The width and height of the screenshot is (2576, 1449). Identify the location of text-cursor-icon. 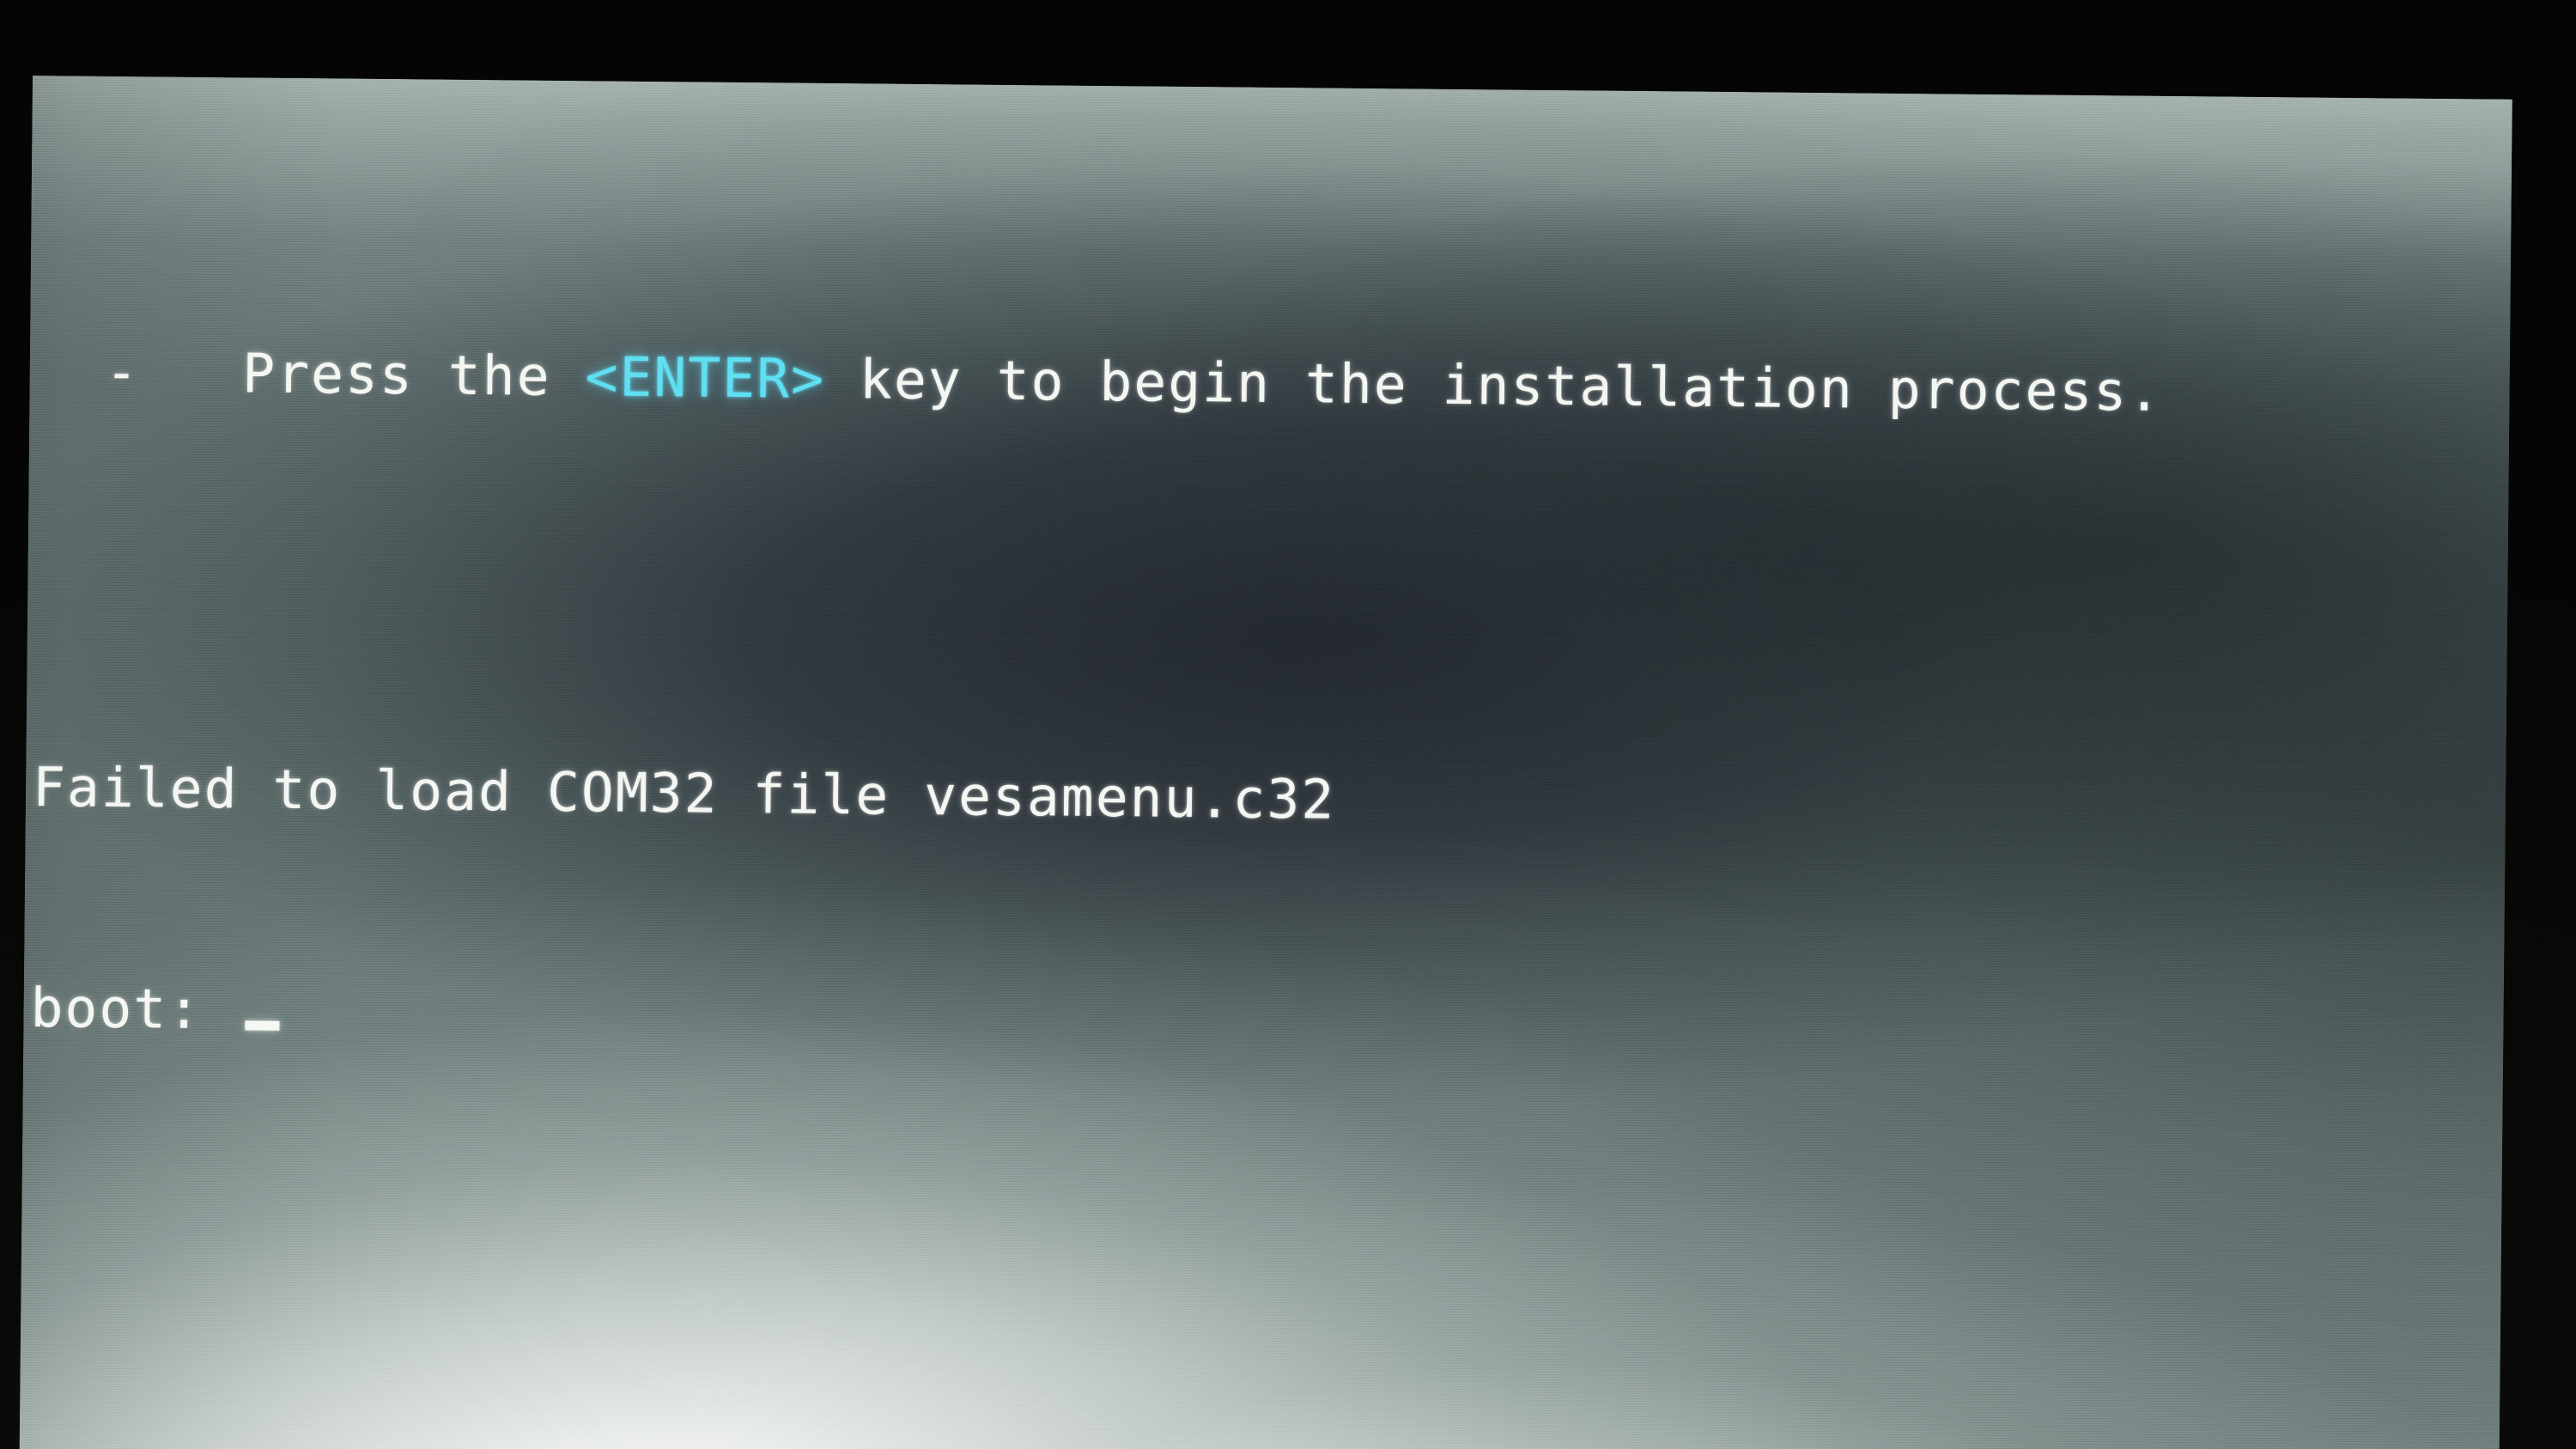
(262, 1025).